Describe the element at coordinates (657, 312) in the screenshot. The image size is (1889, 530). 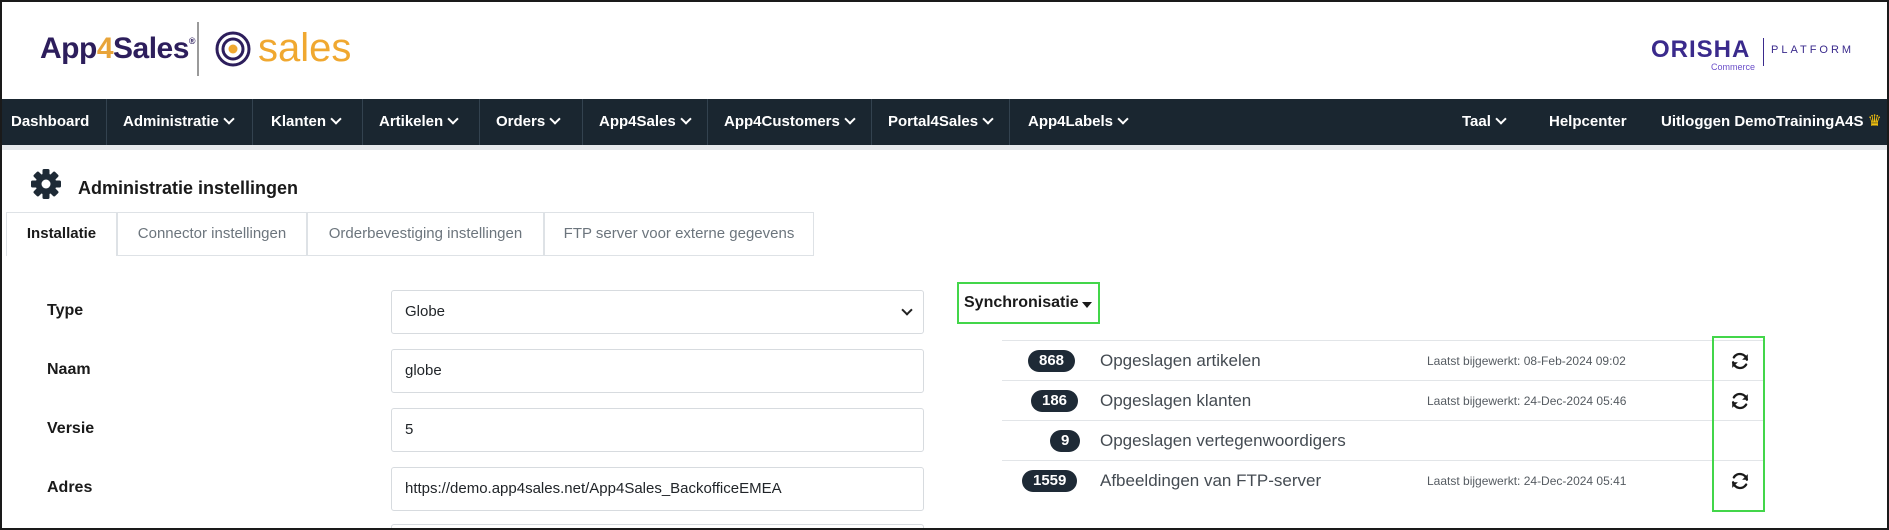
I see `type-select: Globe` at that location.